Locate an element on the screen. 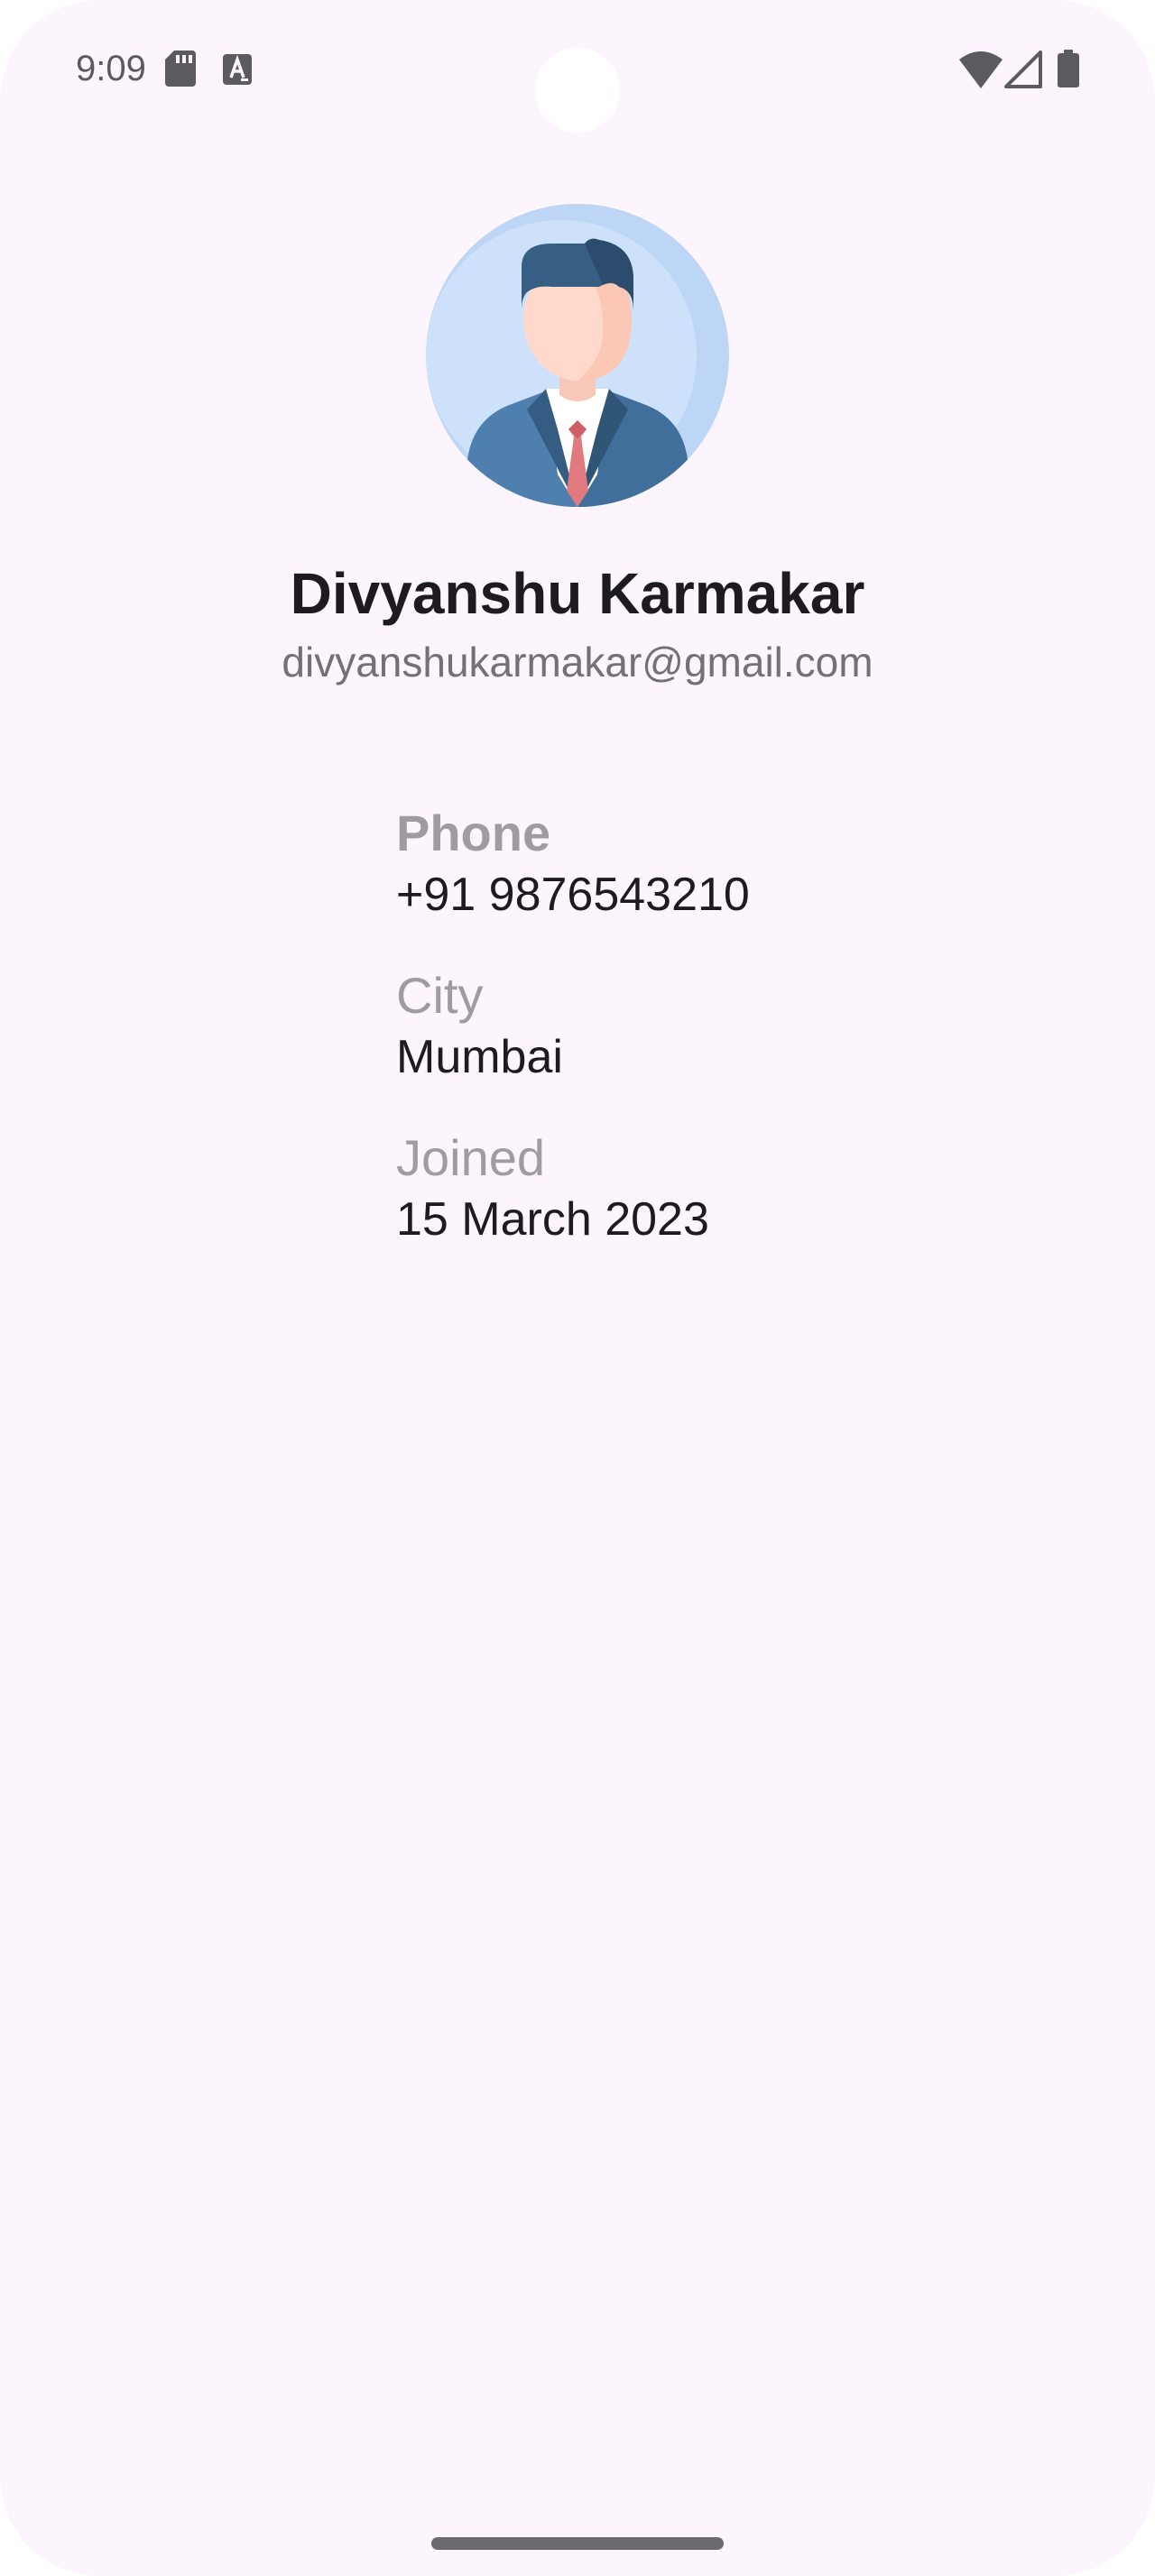  detail-city: City Mumbai is located at coordinates (712, 1024).